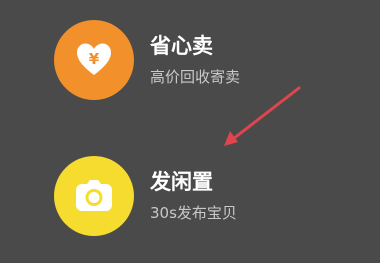 This screenshot has width=380, height=263. I want to click on option-title: 省心卖, so click(181, 46).